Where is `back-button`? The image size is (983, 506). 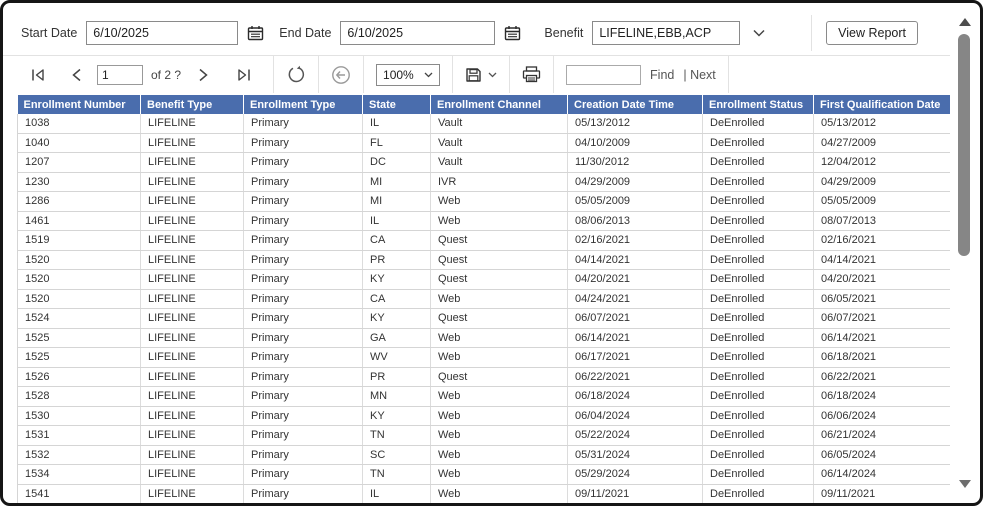 back-button is located at coordinates (341, 75).